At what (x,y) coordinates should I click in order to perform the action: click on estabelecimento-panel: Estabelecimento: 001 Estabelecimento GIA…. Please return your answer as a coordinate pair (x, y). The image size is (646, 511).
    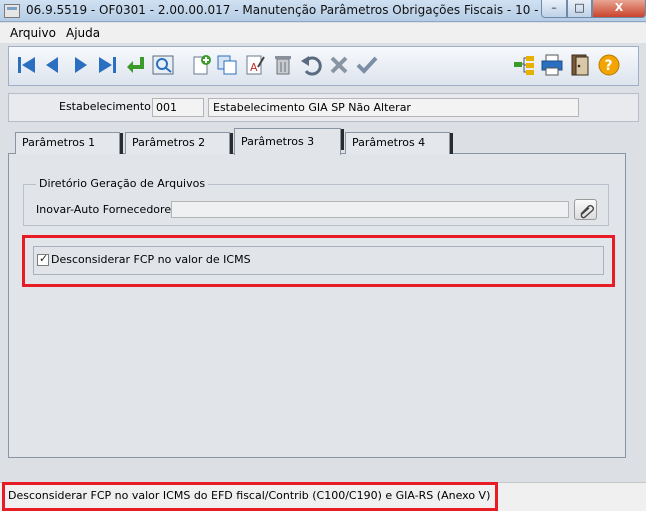
    Looking at the image, I should click on (323, 107).